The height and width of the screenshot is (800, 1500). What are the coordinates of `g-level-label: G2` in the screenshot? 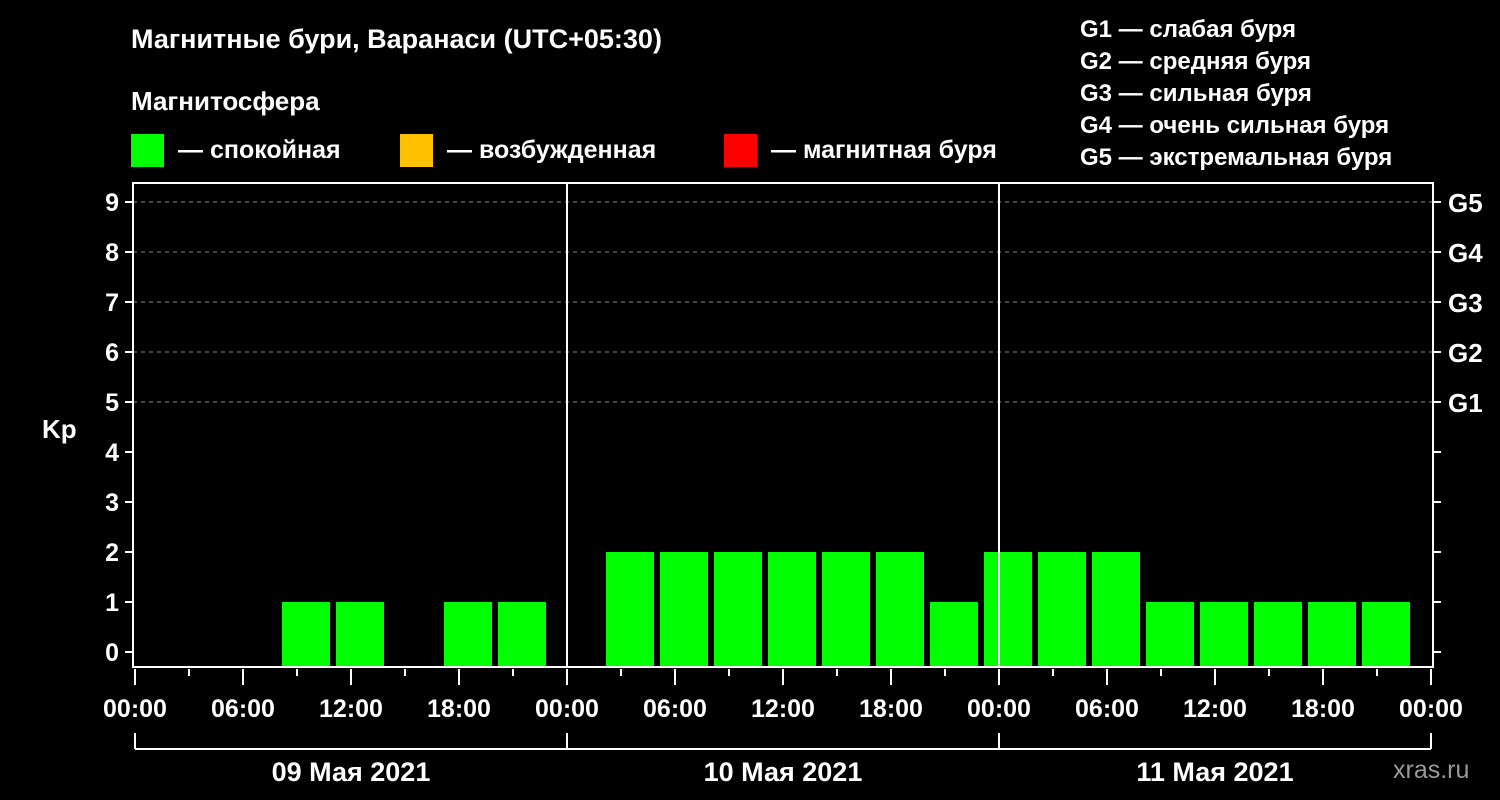 It's located at (1465, 353).